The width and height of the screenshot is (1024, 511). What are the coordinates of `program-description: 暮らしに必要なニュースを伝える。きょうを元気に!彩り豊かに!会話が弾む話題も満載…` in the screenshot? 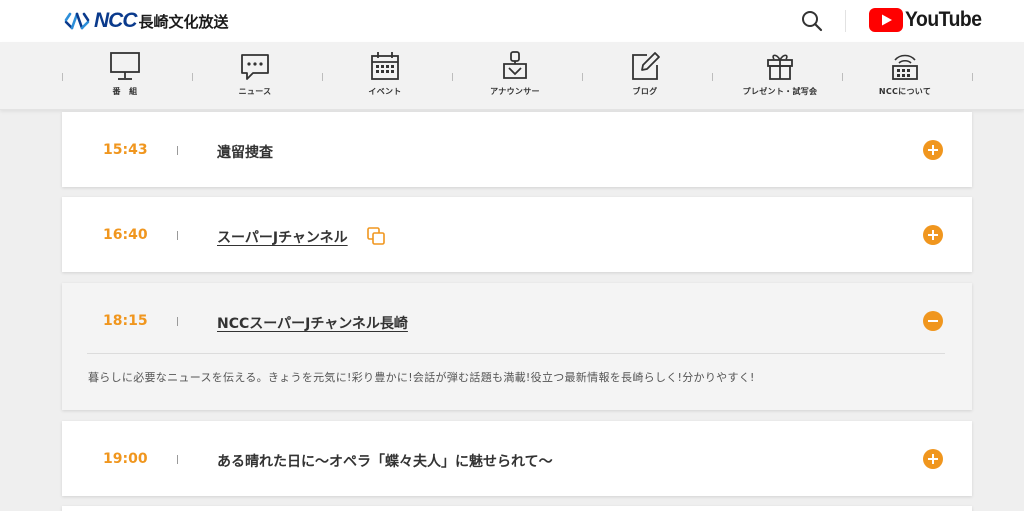 It's located at (421, 377).